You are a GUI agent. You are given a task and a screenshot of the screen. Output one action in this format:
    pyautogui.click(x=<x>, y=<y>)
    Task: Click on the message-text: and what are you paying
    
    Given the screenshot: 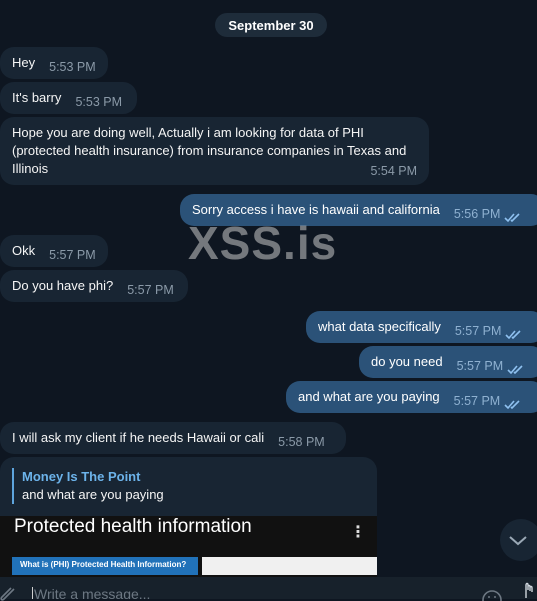 What is the action you would take?
    pyautogui.click(x=369, y=396)
    